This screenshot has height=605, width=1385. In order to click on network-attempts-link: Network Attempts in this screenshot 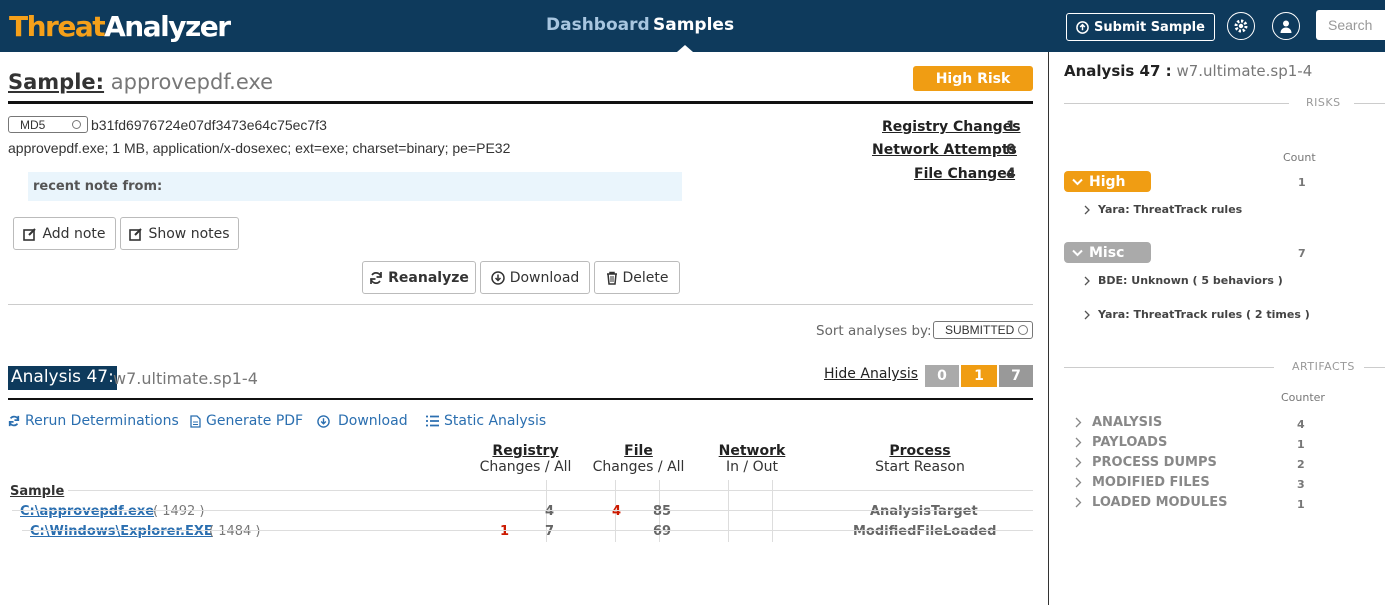, I will do `click(944, 150)`.